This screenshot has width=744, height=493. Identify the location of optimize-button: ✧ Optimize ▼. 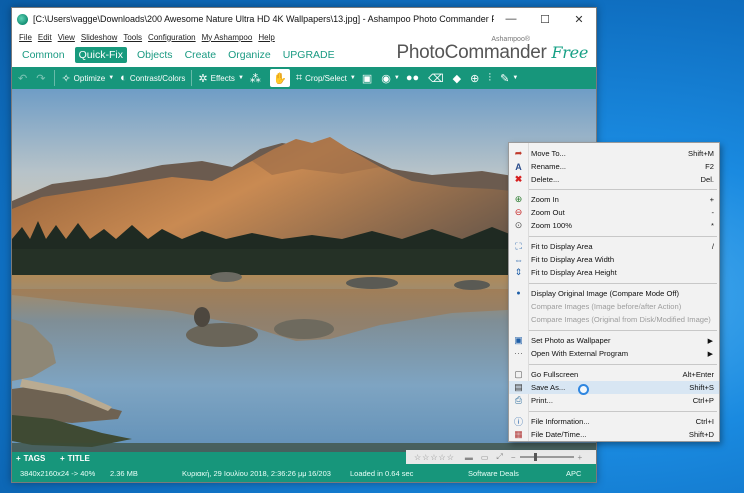
(87, 78).